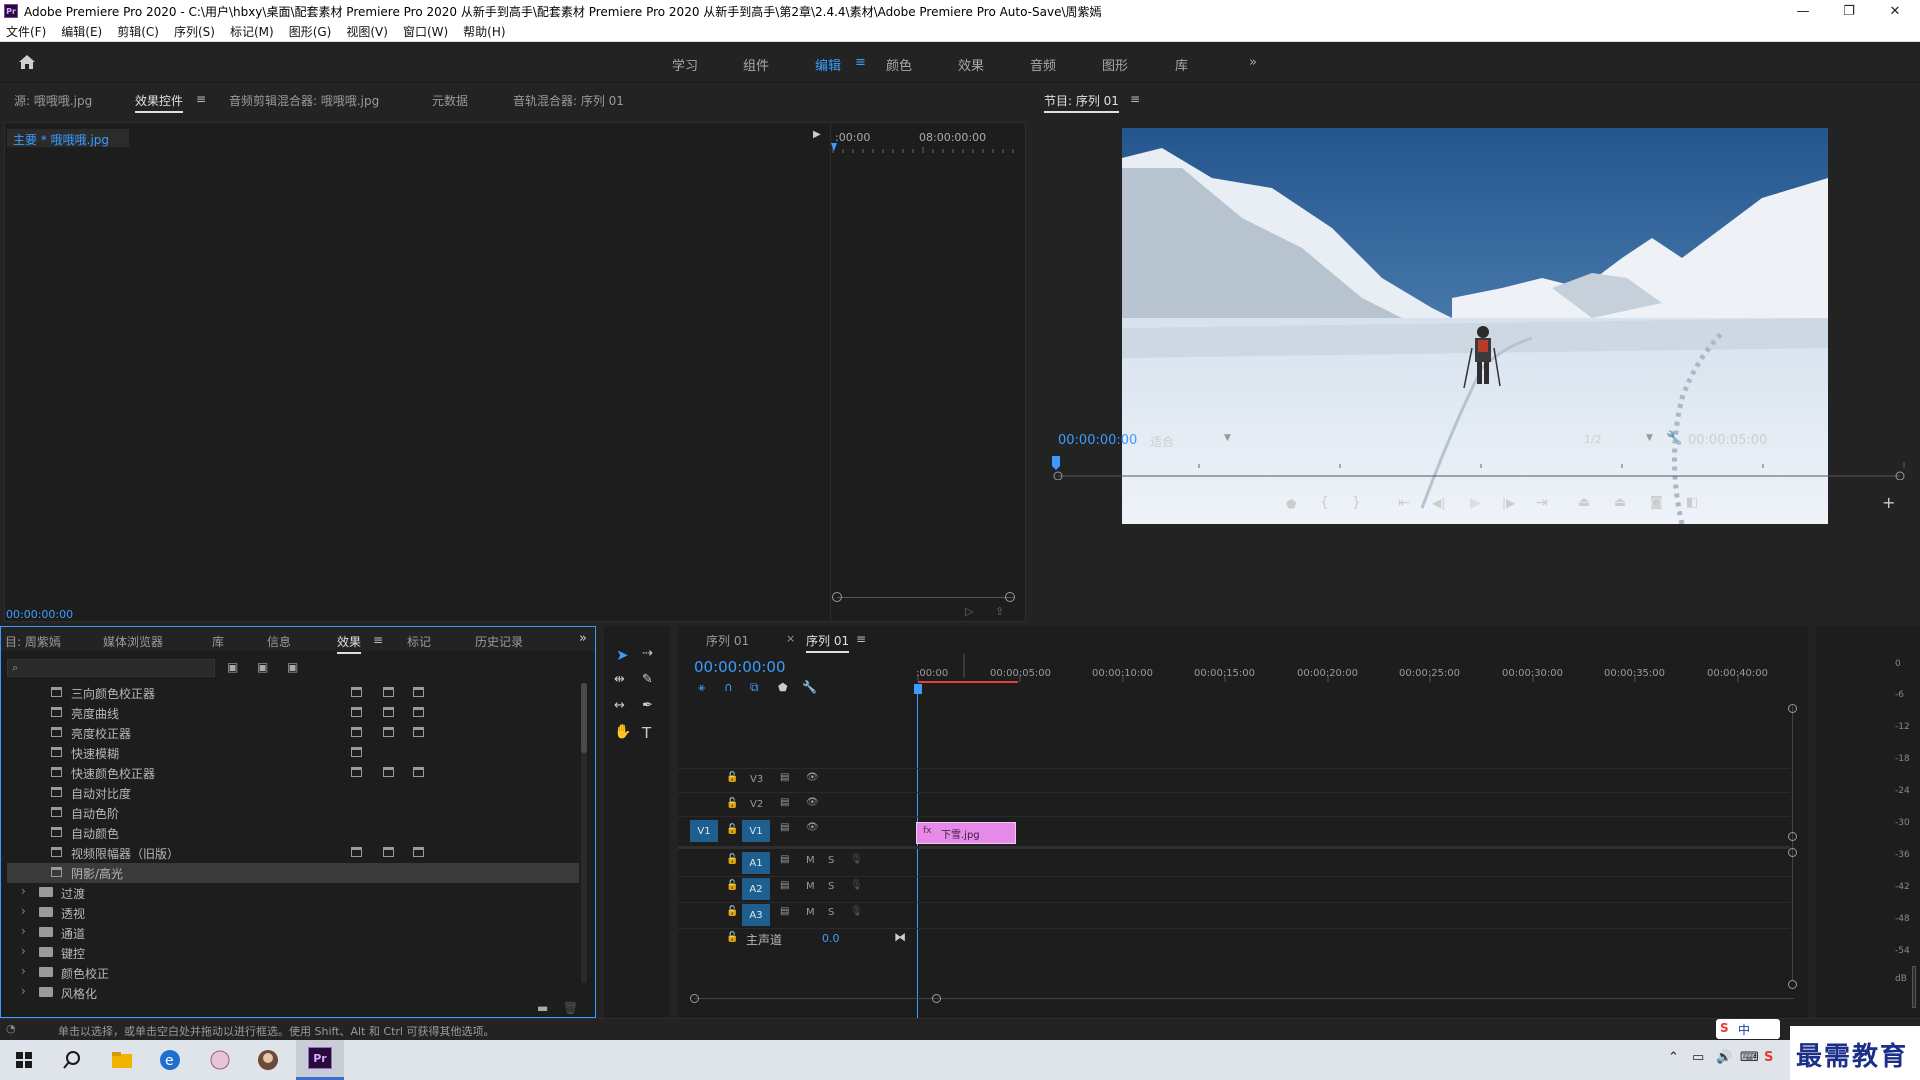  Describe the element at coordinates (1748, 1029) in the screenshot. I see `ime-indicator: S 中` at that location.